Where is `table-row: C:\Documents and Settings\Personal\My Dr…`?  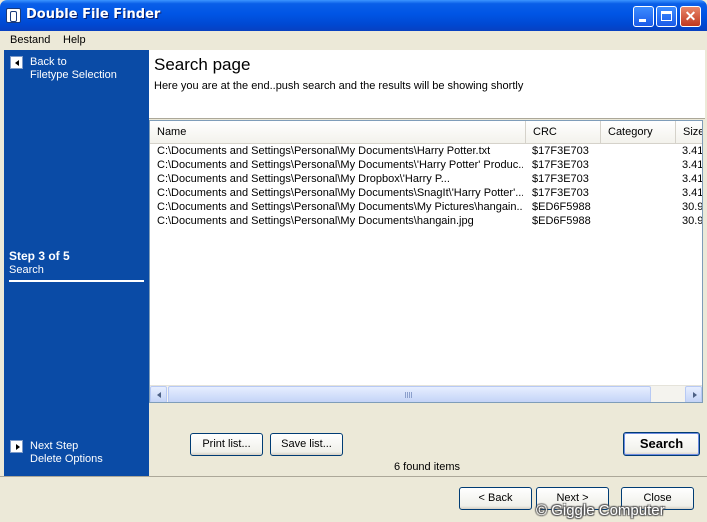 table-row: C:\Documents and Settings\Personal\My Dr… is located at coordinates (426, 179).